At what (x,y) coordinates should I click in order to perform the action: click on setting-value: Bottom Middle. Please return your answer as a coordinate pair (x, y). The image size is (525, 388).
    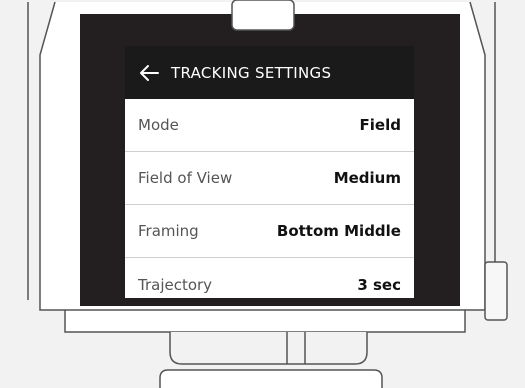
    Looking at the image, I should click on (338, 231).